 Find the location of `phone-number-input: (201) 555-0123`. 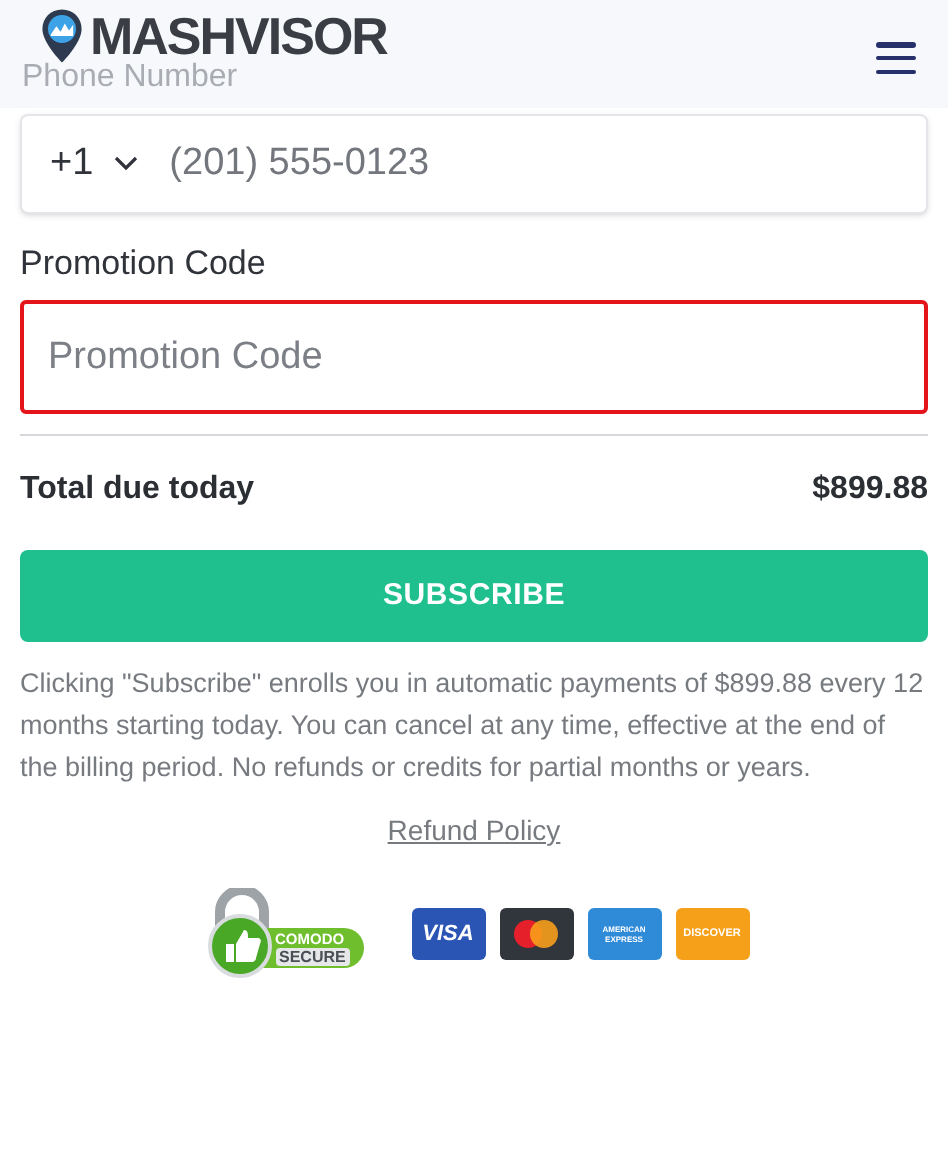

phone-number-input: (201) 555-0123 is located at coordinates (547, 164).